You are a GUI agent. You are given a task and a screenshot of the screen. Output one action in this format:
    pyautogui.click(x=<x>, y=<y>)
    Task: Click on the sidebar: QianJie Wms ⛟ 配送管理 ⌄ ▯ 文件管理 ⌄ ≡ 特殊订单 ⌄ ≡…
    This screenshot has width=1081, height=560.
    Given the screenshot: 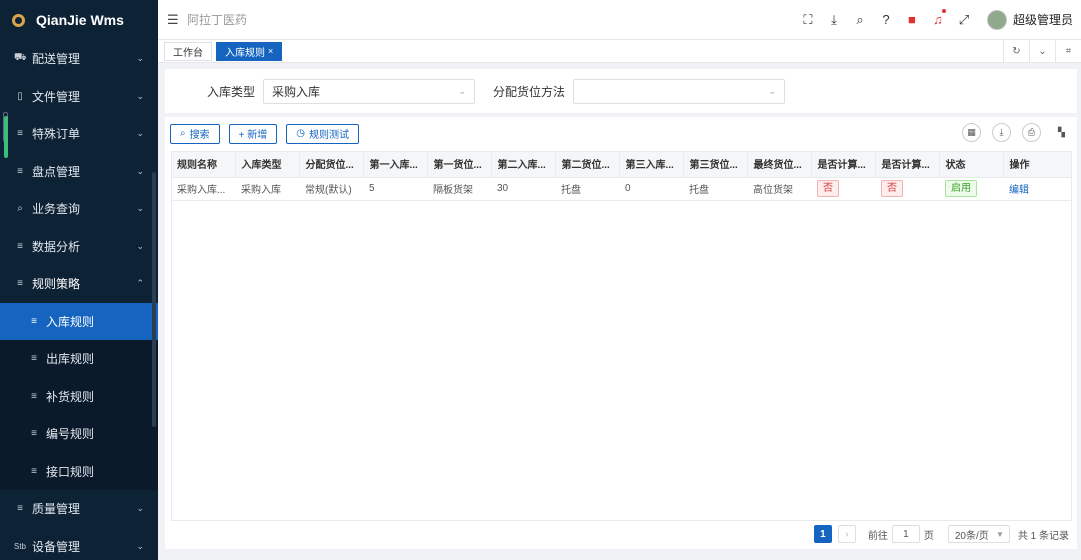 What is the action you would take?
    pyautogui.click(x=79, y=280)
    